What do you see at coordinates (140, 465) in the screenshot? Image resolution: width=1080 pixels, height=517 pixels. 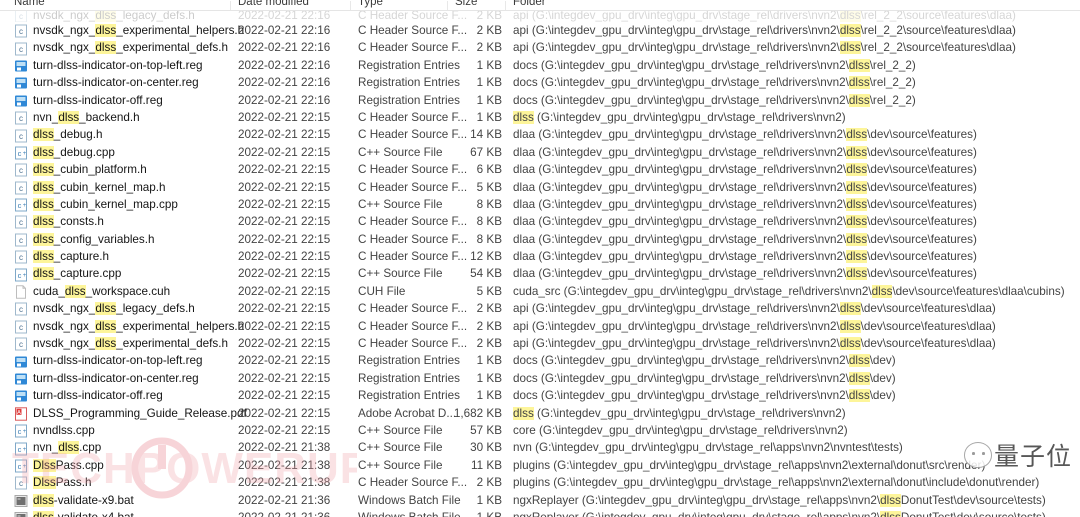 I see `file-name: DlssPass.cpp` at bounding box center [140, 465].